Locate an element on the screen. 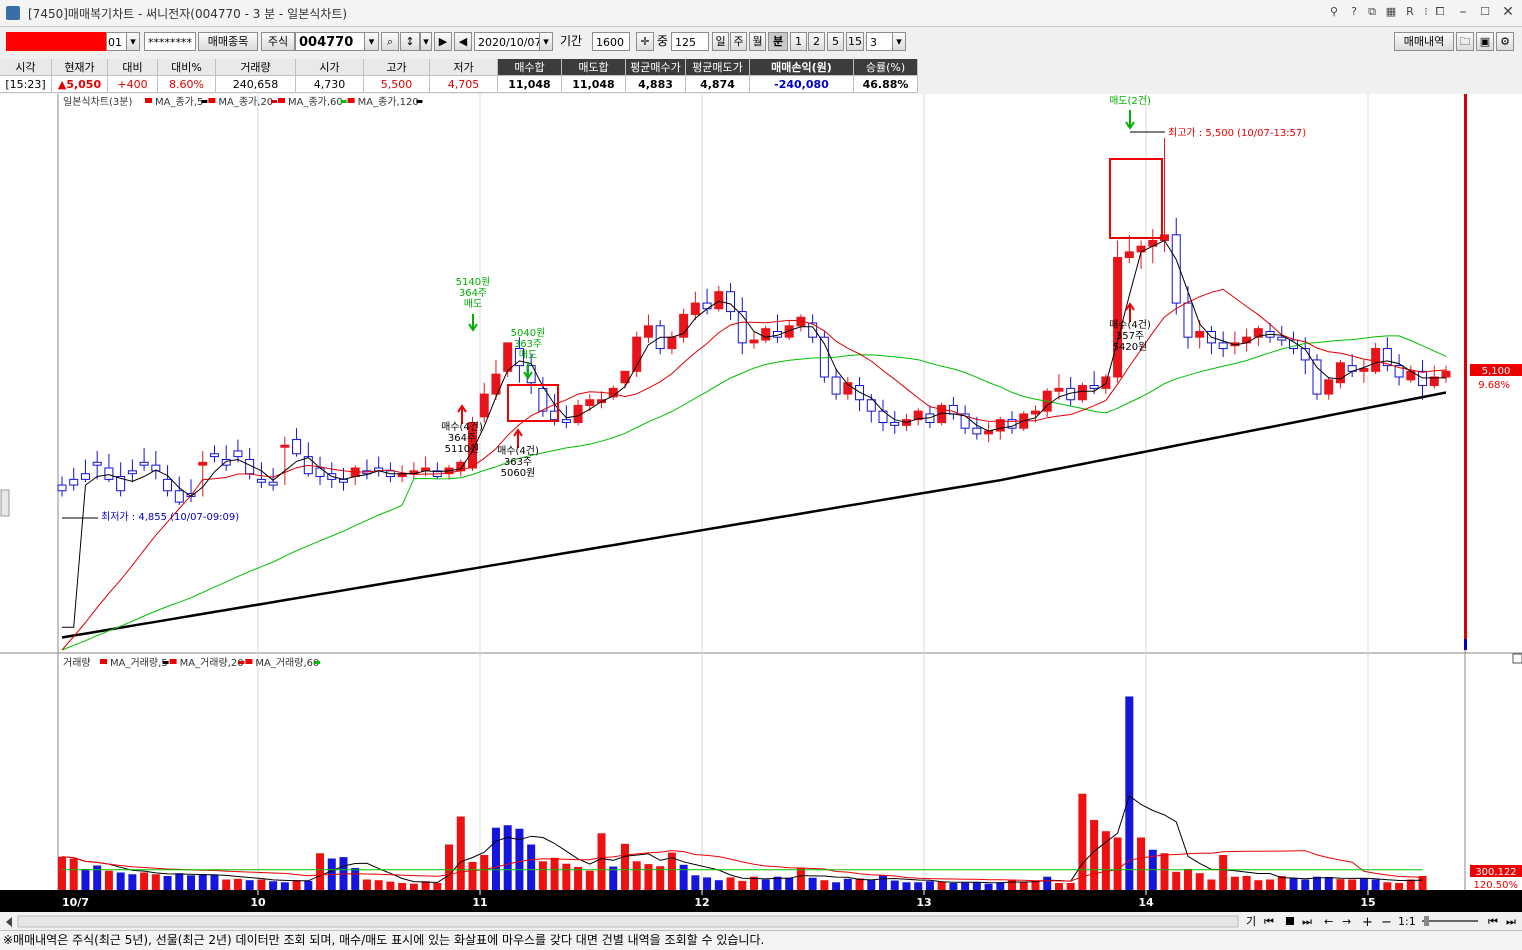  minute-input: 3 is located at coordinates (880, 41).